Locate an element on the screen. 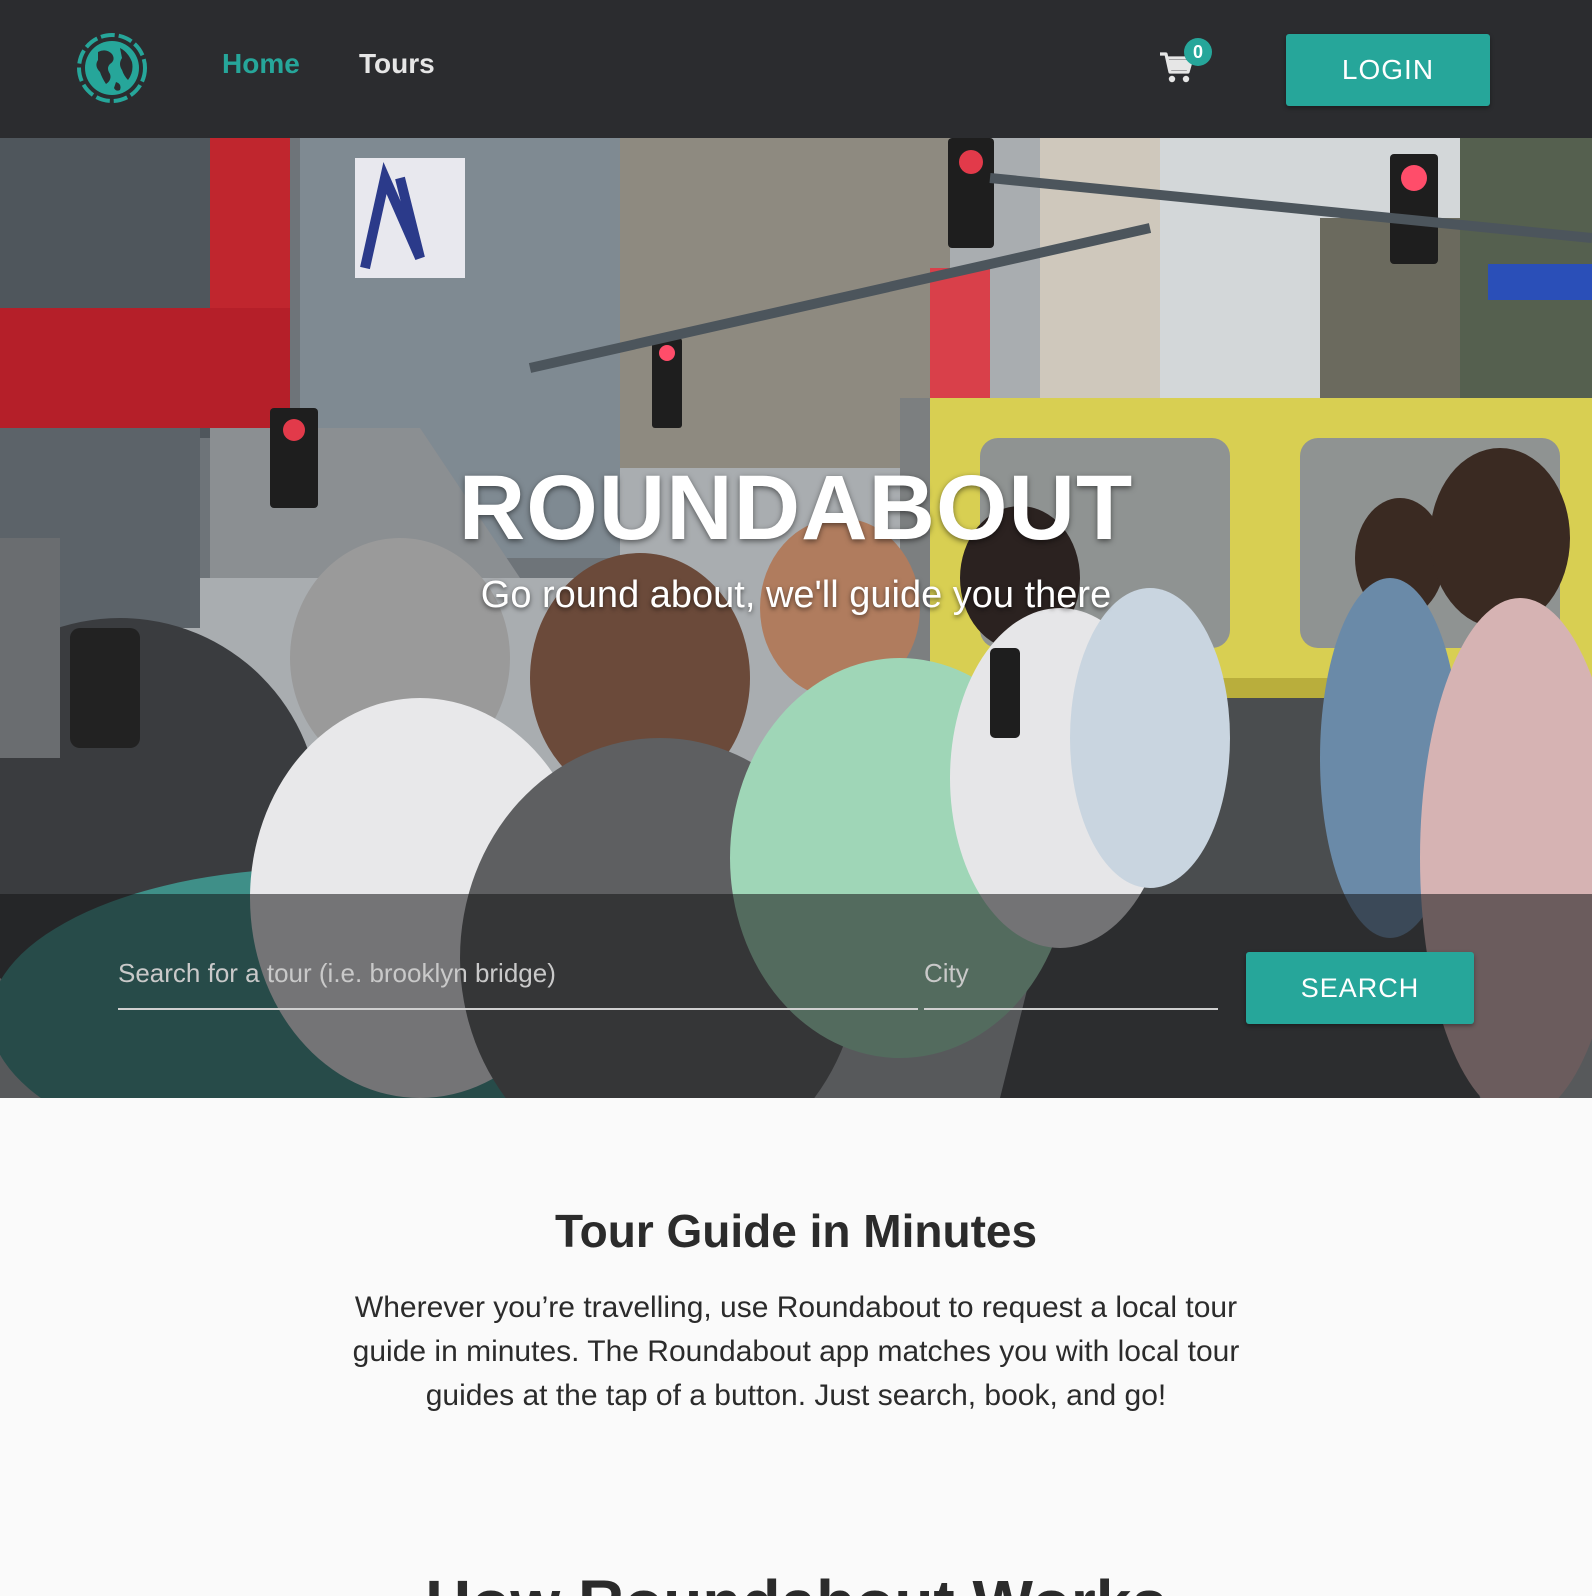  nav-home-link: Home is located at coordinates (261, 64).